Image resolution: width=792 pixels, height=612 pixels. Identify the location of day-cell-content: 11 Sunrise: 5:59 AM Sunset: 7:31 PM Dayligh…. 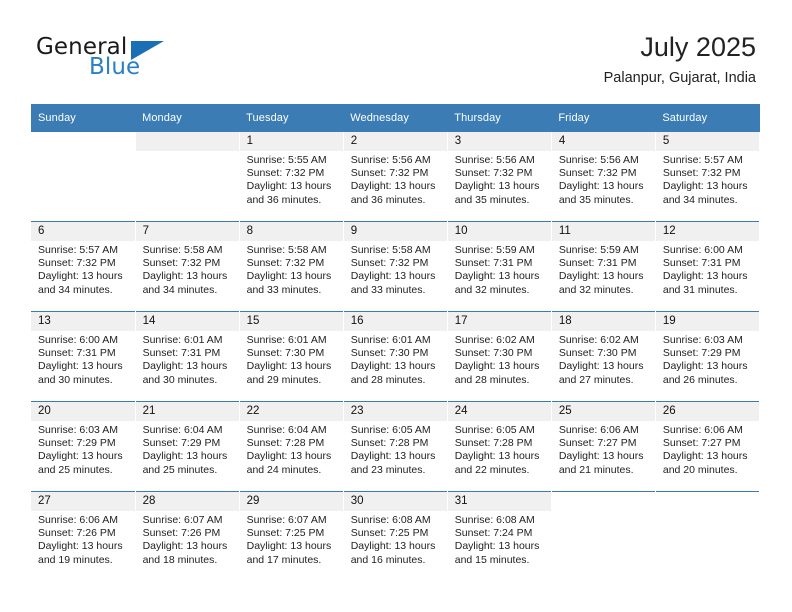
(603, 266).